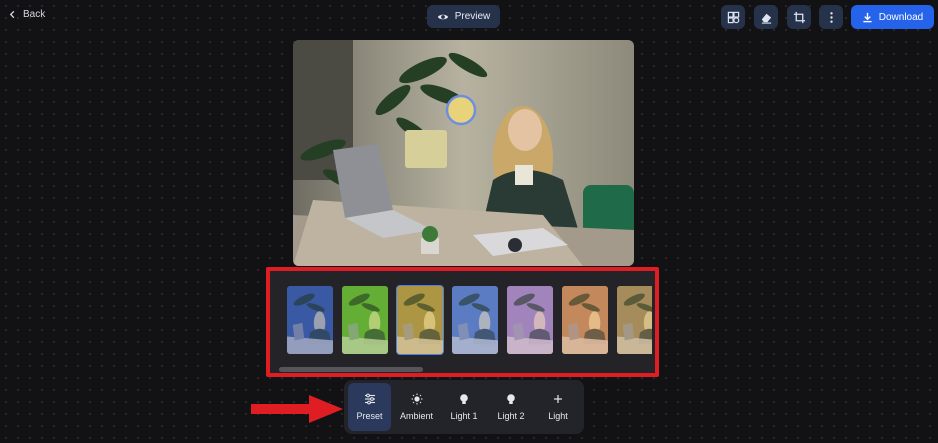 Image resolution: width=938 pixels, height=443 pixels. I want to click on preset-strip-scrollbar, so click(351, 369).